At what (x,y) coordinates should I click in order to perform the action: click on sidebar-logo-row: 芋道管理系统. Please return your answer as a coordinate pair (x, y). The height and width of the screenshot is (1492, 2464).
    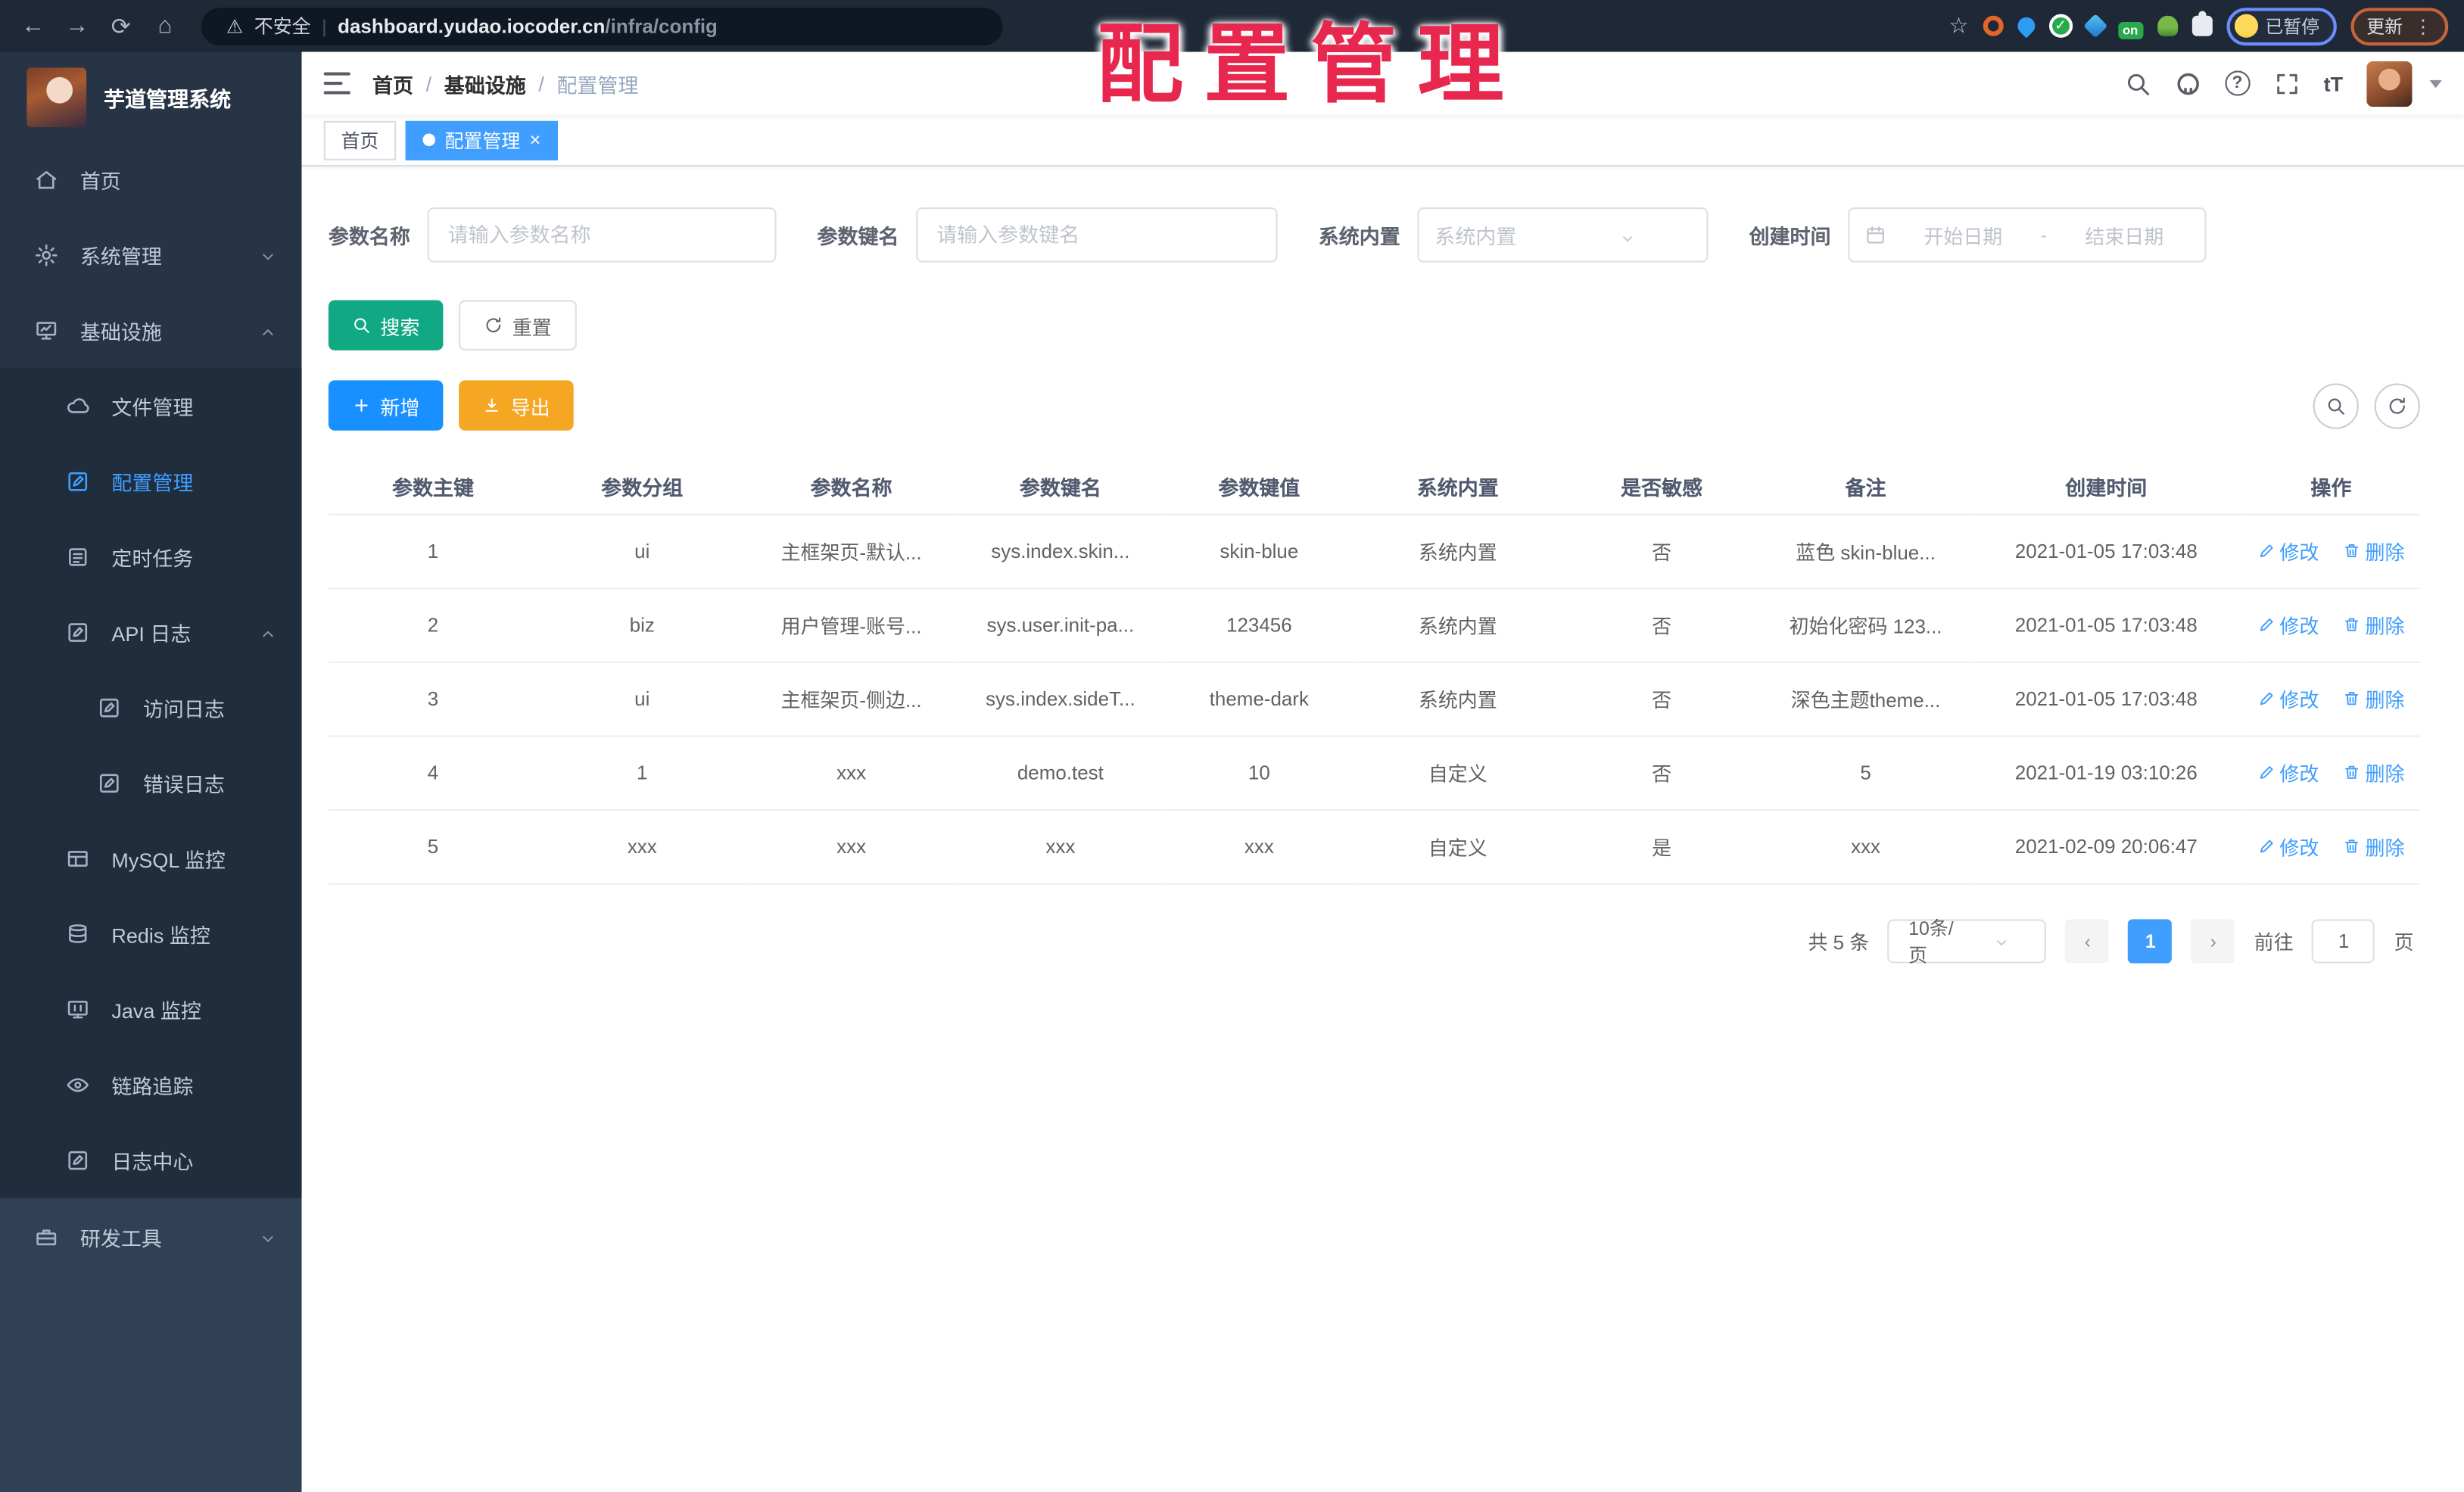
    Looking at the image, I should click on (151, 97).